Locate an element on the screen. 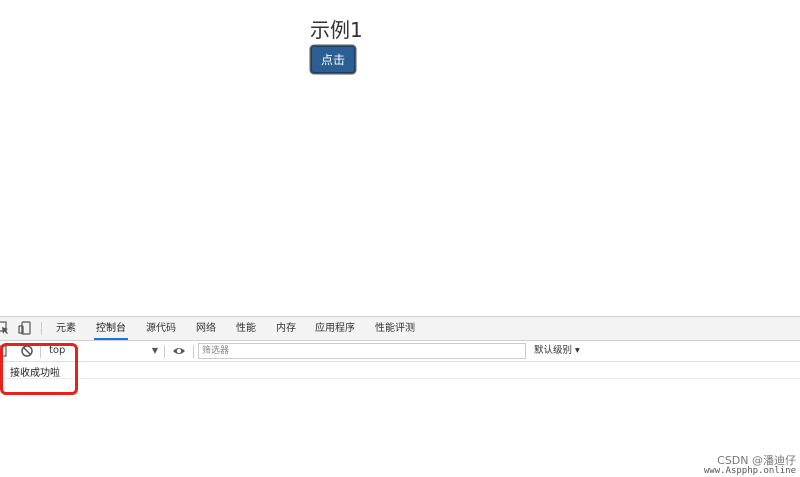 The width and height of the screenshot is (800, 477). tab-console: 控制台 is located at coordinates (111, 328).